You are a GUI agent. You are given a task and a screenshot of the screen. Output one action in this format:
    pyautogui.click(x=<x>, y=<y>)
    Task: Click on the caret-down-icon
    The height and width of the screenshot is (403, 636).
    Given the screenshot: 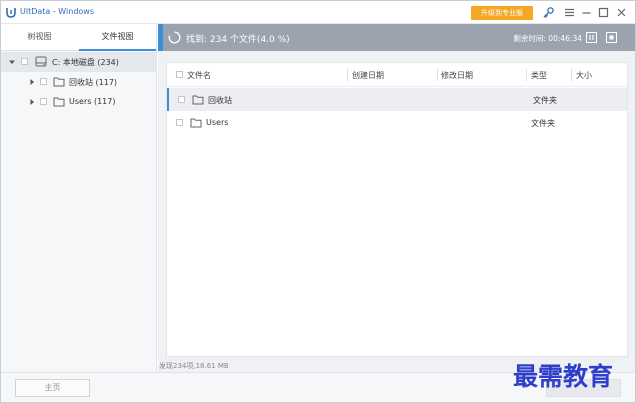 What is the action you would take?
    pyautogui.click(x=12, y=62)
    